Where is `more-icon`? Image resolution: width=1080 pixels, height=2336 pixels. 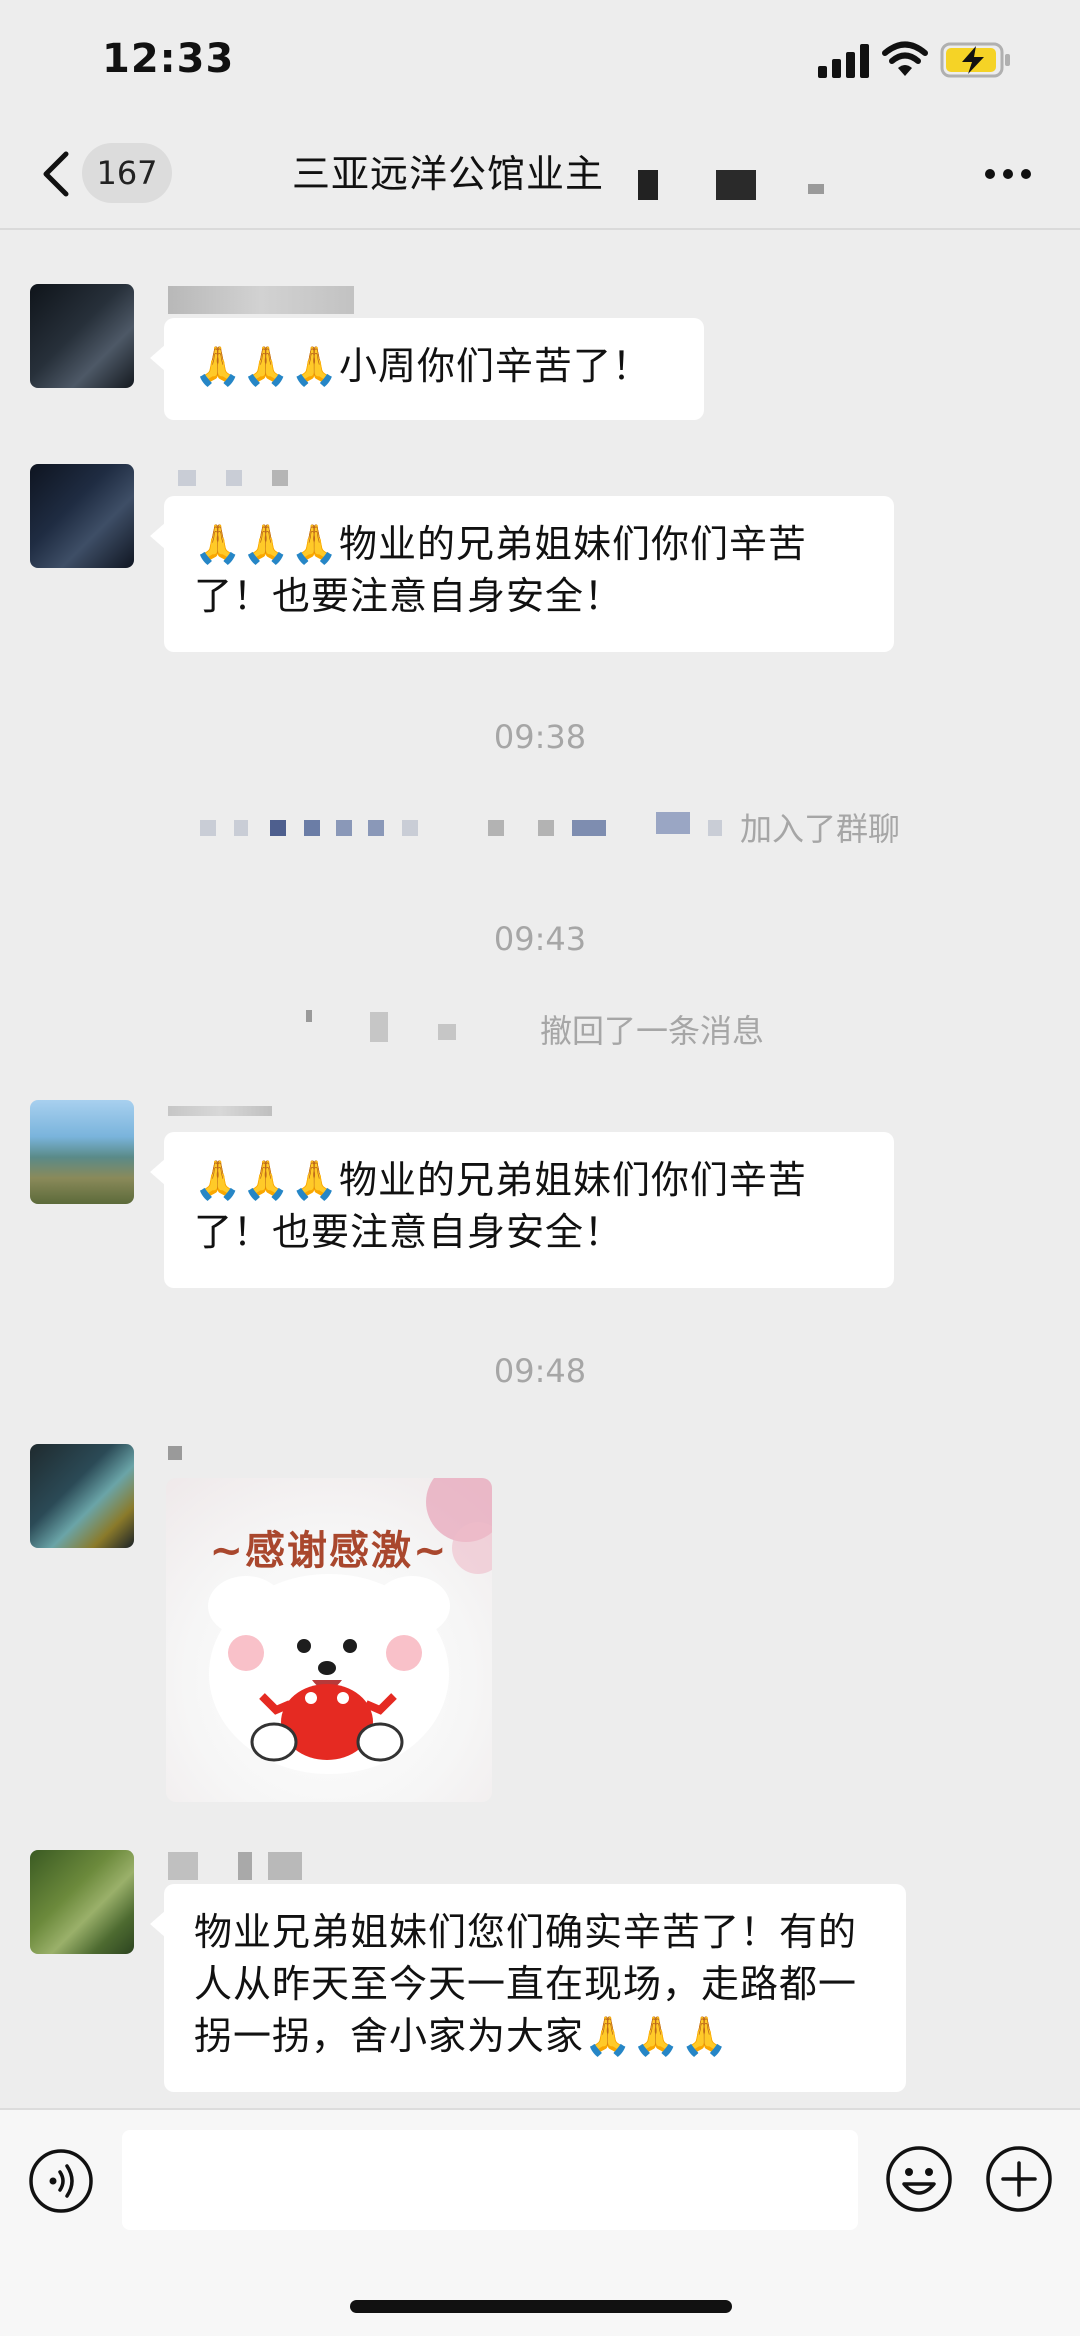 more-icon is located at coordinates (1008, 174).